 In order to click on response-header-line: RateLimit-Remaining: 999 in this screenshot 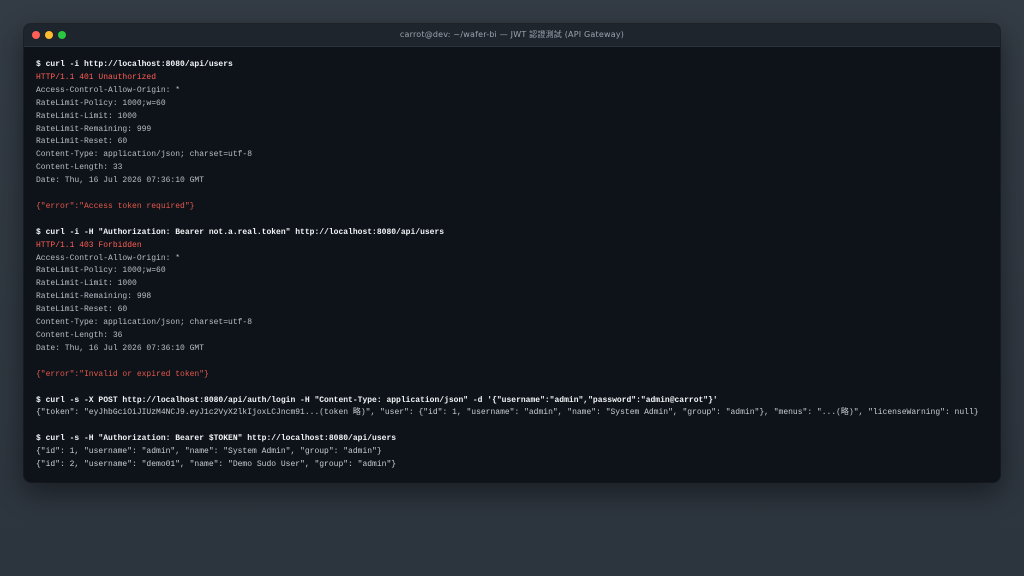, I will do `click(94, 129)`.